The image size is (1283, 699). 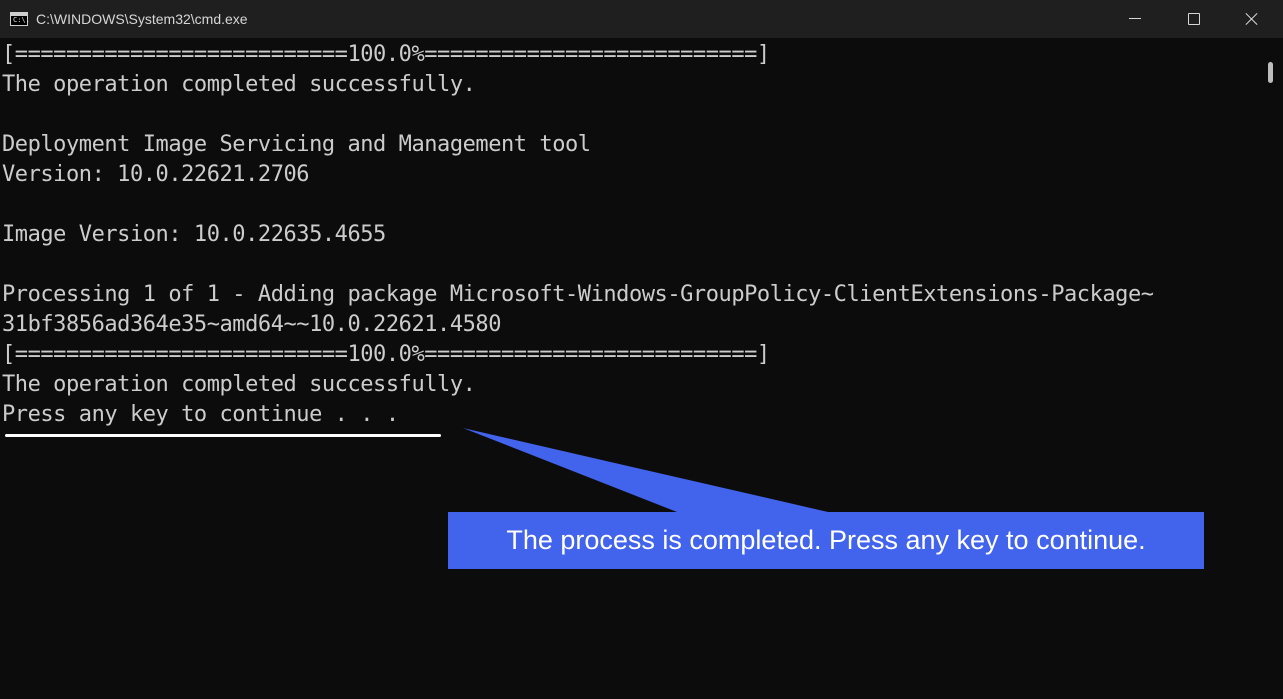 I want to click on press-any-key-prompt: Press any key to continue . . ., so click(x=200, y=414).